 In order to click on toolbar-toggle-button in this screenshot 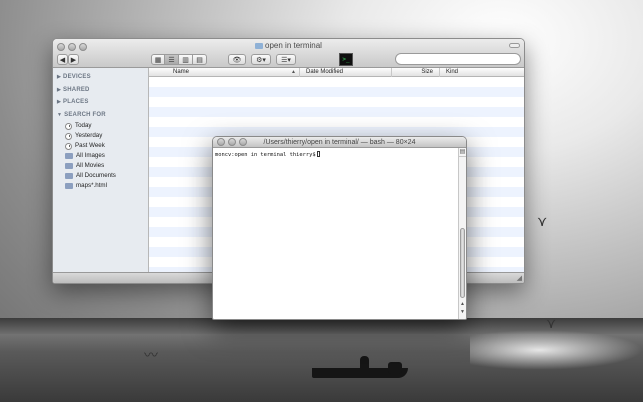, I will do `click(514, 45)`.